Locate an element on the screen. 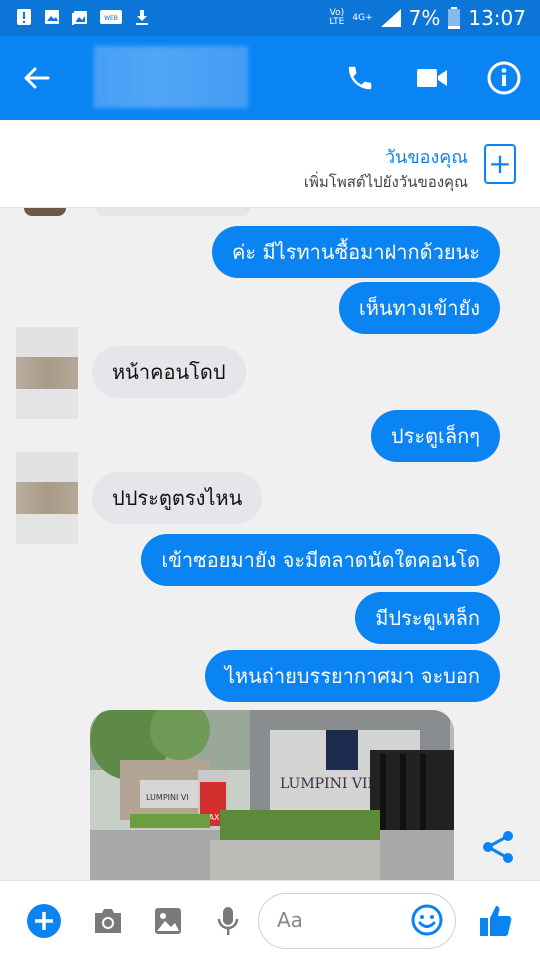  gallery-button is located at coordinates (168, 921).